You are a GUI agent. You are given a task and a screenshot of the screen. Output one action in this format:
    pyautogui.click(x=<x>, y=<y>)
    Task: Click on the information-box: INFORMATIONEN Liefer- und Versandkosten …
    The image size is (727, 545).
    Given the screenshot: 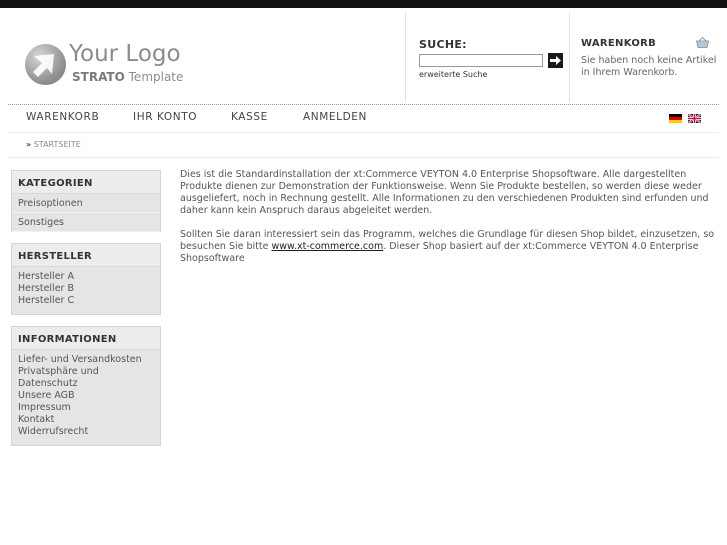 What is the action you would take?
    pyautogui.click(x=86, y=386)
    